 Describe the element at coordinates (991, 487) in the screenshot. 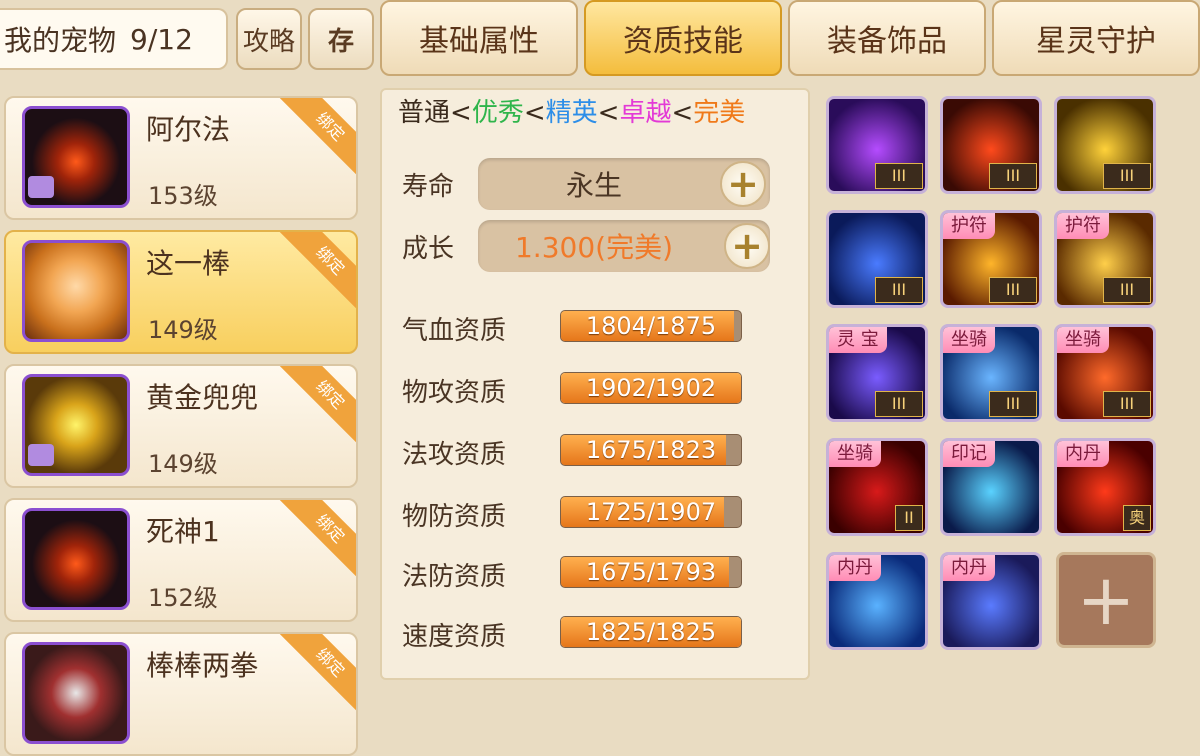

I see `ice-shard-icon: 印记` at that location.